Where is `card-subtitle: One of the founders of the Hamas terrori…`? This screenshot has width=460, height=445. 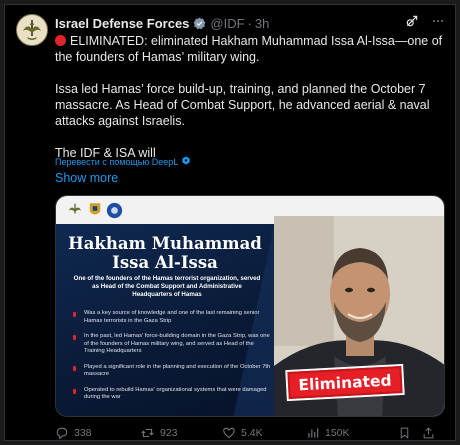
card-subtitle: One of the founders of the Hamas terrori… is located at coordinates (167, 286).